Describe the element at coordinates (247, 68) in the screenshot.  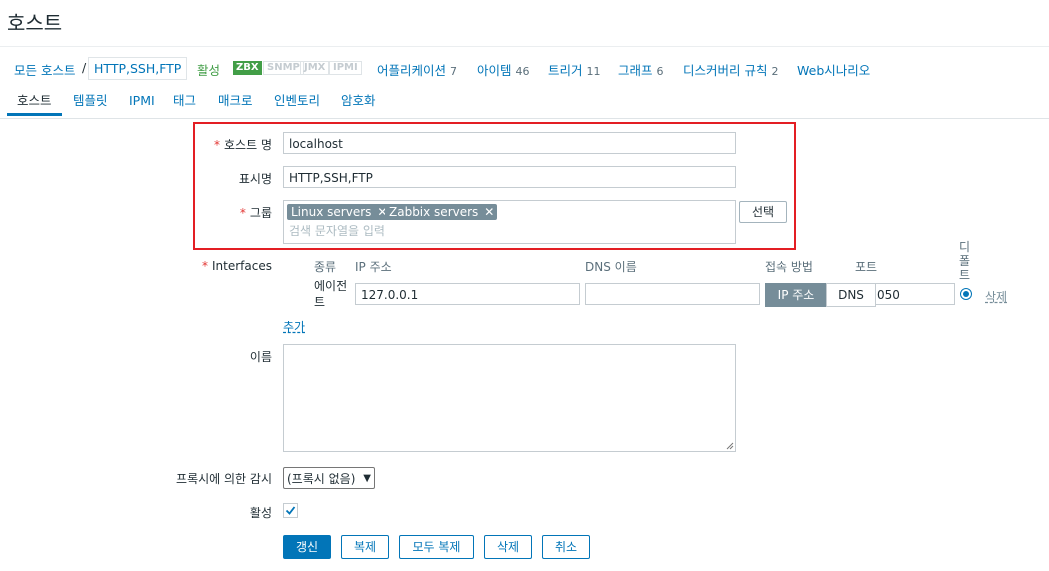
I see `zbx-availability-badge: ZBX` at that location.